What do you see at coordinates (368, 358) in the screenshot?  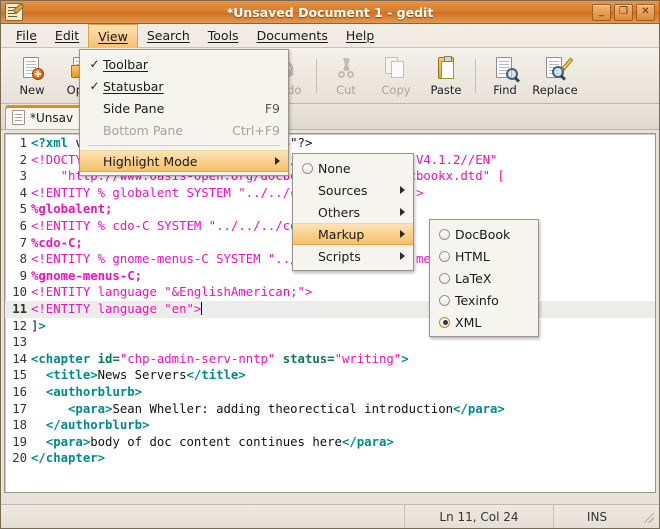 I see `code-token: "writing"` at bounding box center [368, 358].